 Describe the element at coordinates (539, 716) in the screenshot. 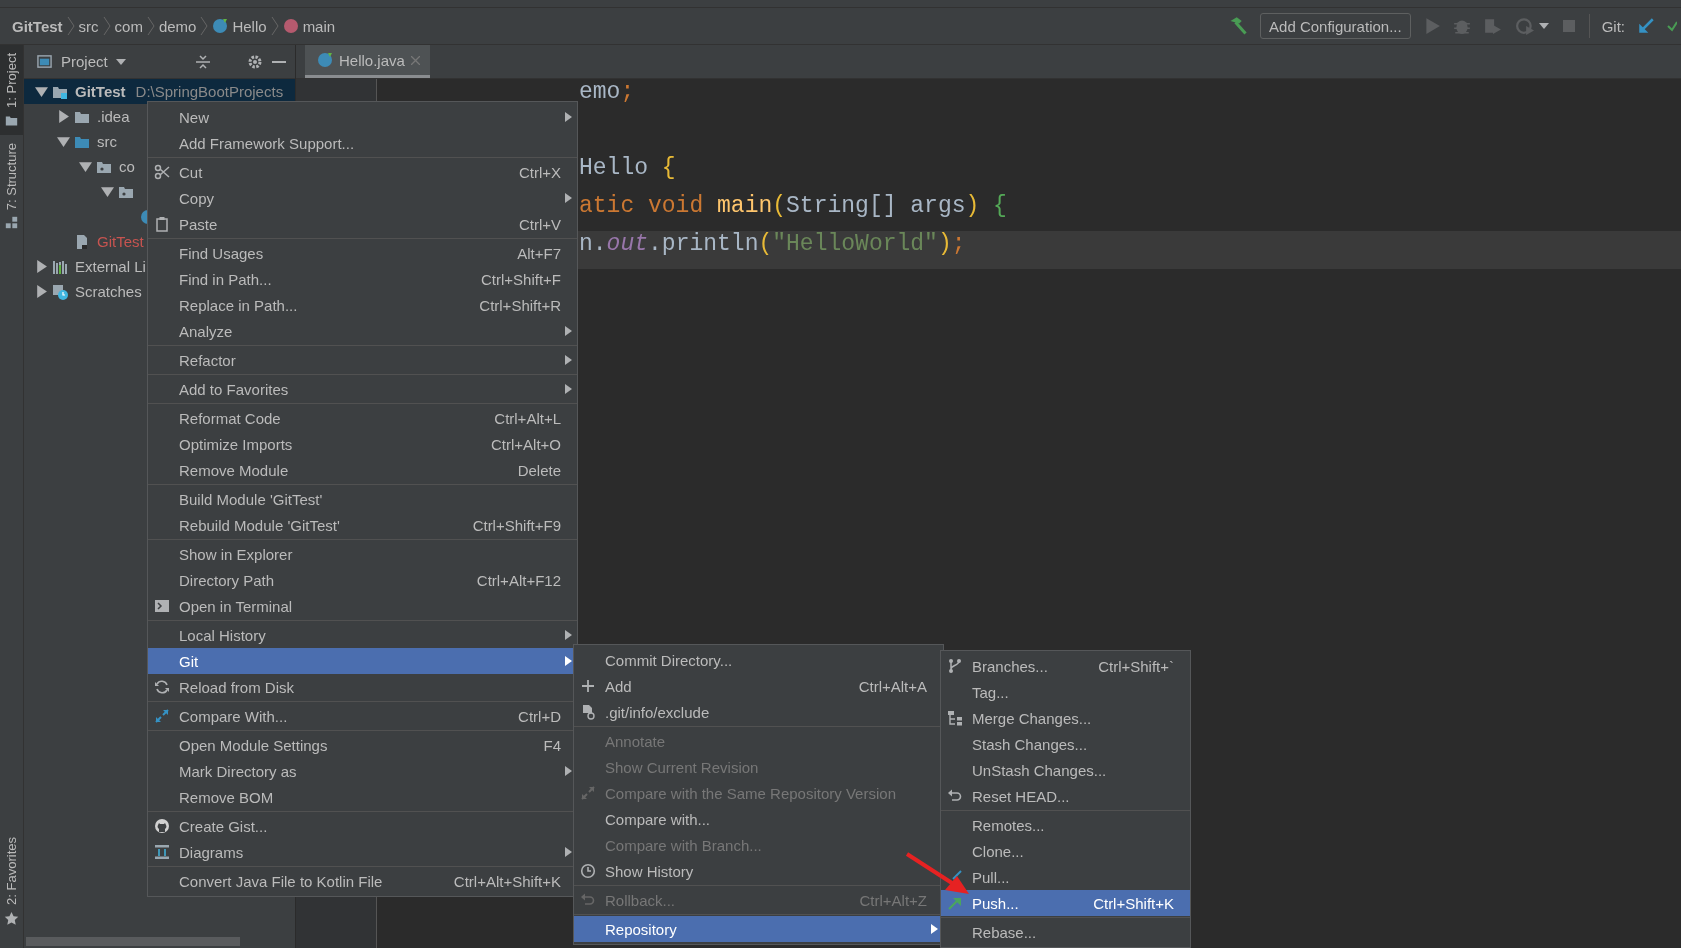

I see `shortcut-label: Ctrl+D` at that location.